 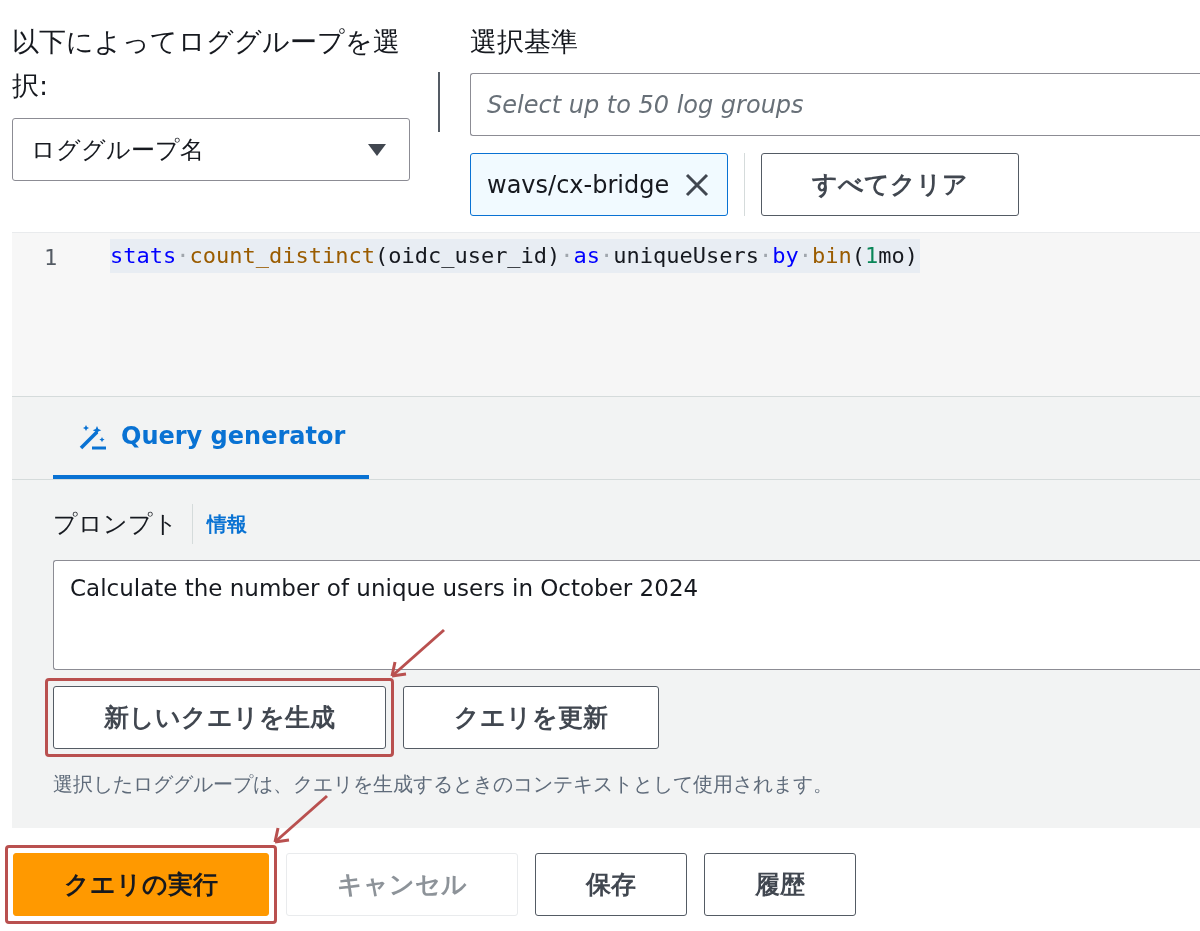 I want to click on dropdown-value: ロググループ名, so click(x=117, y=150).